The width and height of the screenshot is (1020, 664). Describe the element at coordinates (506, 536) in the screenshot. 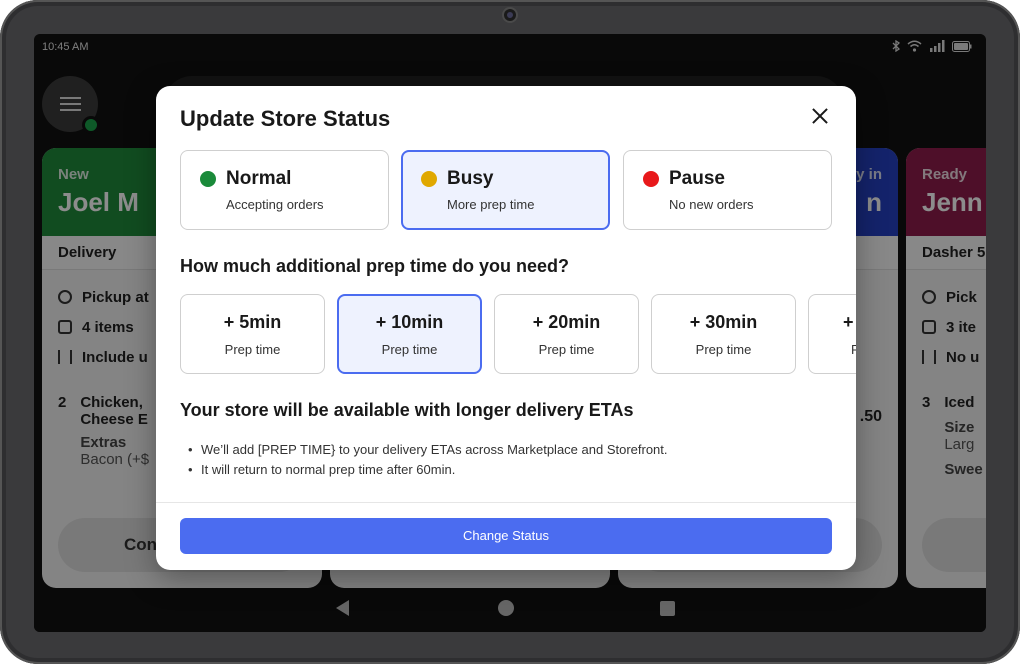

I see `change-status-button: Change Status` at that location.